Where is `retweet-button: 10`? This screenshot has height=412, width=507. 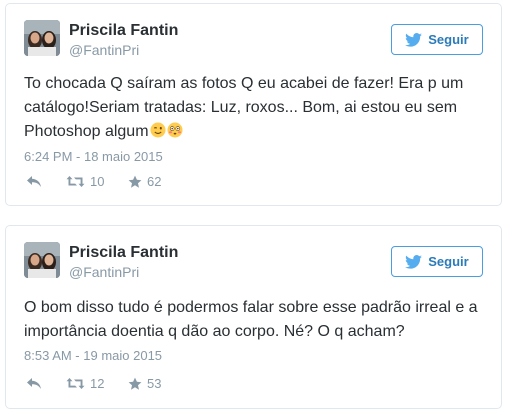 retweet-button: 10 is located at coordinates (97, 181).